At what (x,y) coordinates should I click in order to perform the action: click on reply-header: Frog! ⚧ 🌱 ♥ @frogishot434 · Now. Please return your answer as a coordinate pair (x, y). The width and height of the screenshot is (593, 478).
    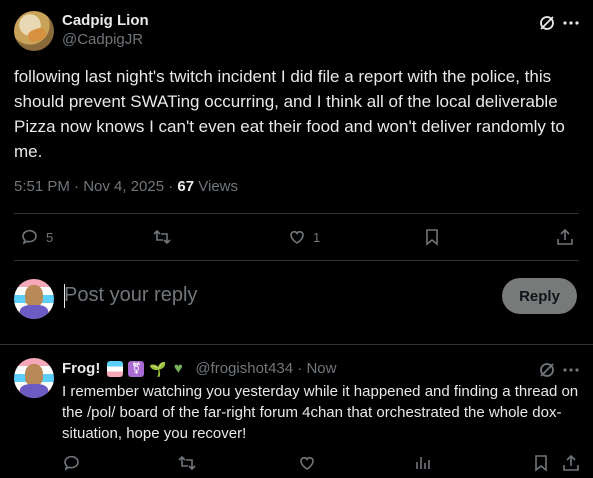
    Looking at the image, I should click on (199, 368).